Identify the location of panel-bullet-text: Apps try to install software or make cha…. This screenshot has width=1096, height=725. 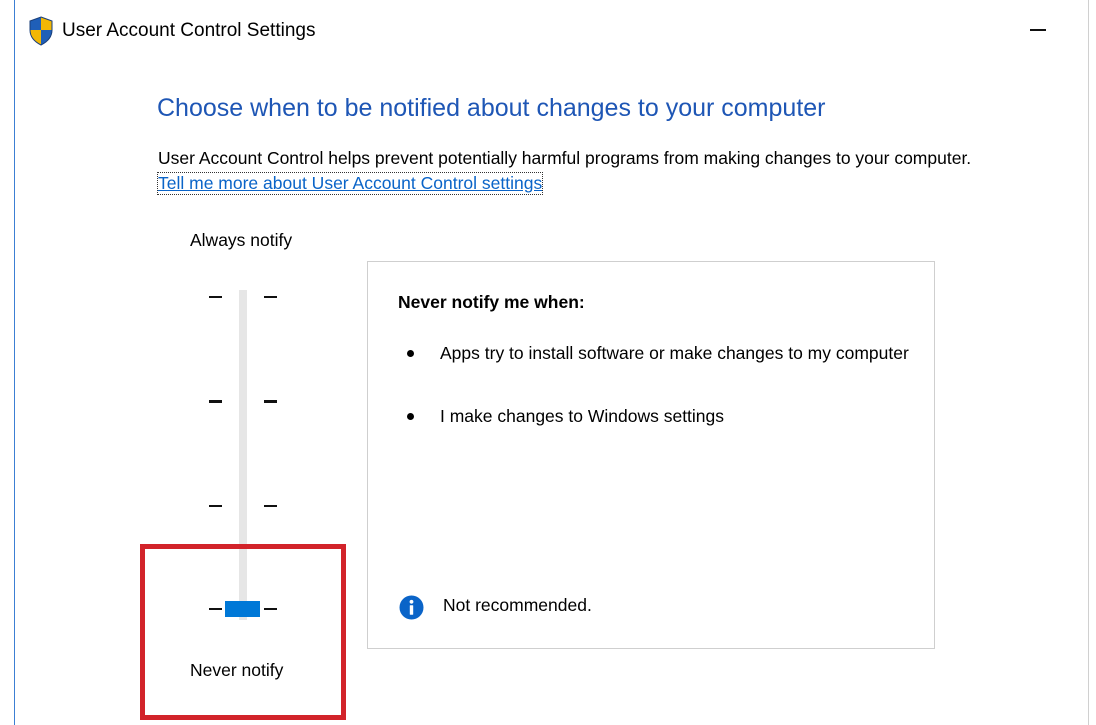
(674, 353).